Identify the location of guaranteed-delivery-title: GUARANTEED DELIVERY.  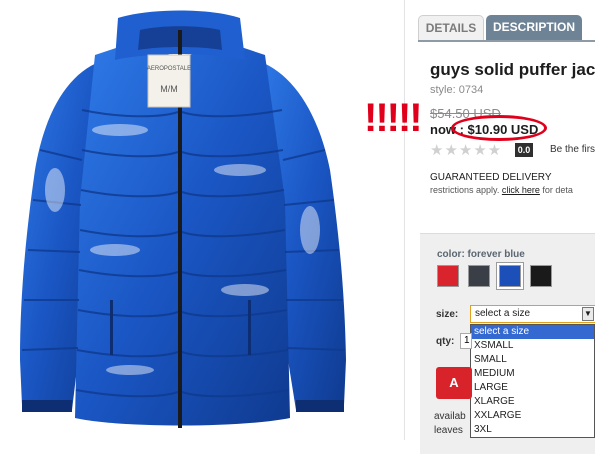
(491, 177).